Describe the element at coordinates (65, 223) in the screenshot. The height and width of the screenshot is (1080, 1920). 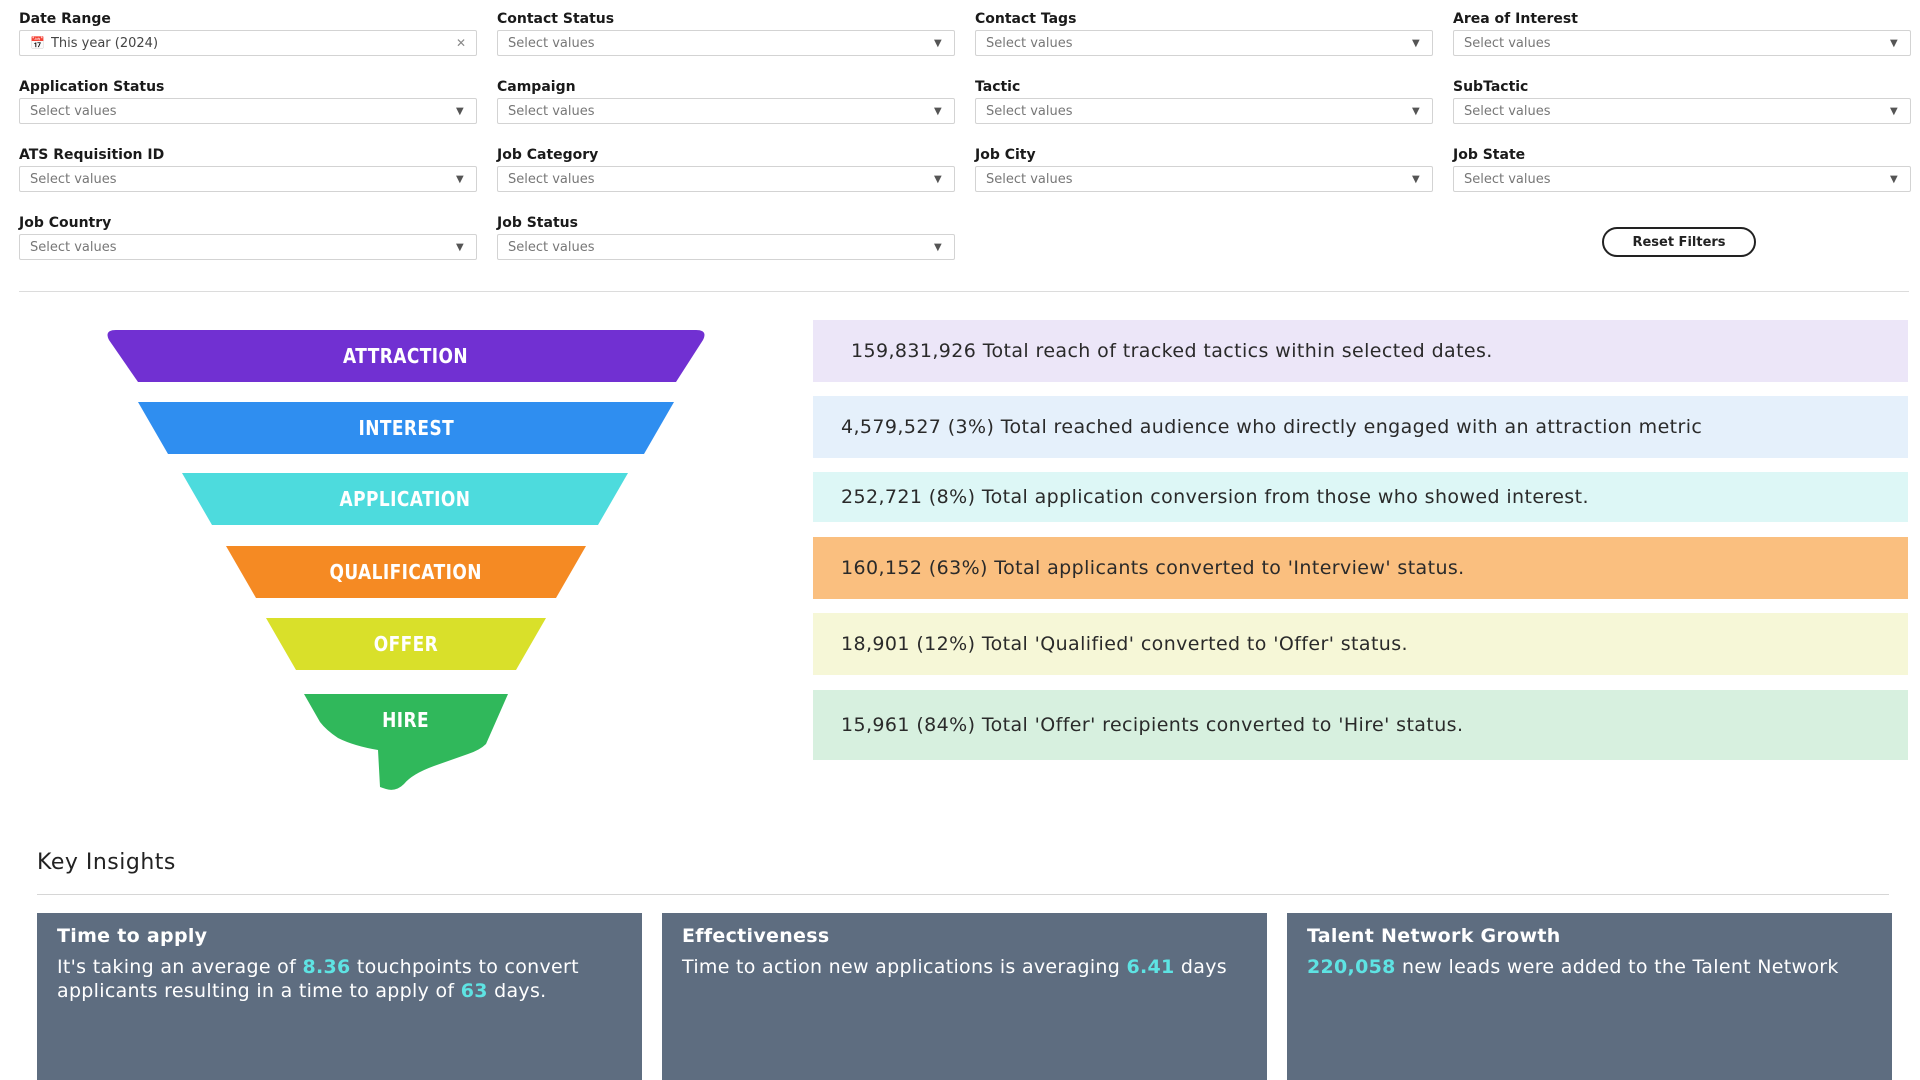
I see `filter-label: Job Country` at that location.